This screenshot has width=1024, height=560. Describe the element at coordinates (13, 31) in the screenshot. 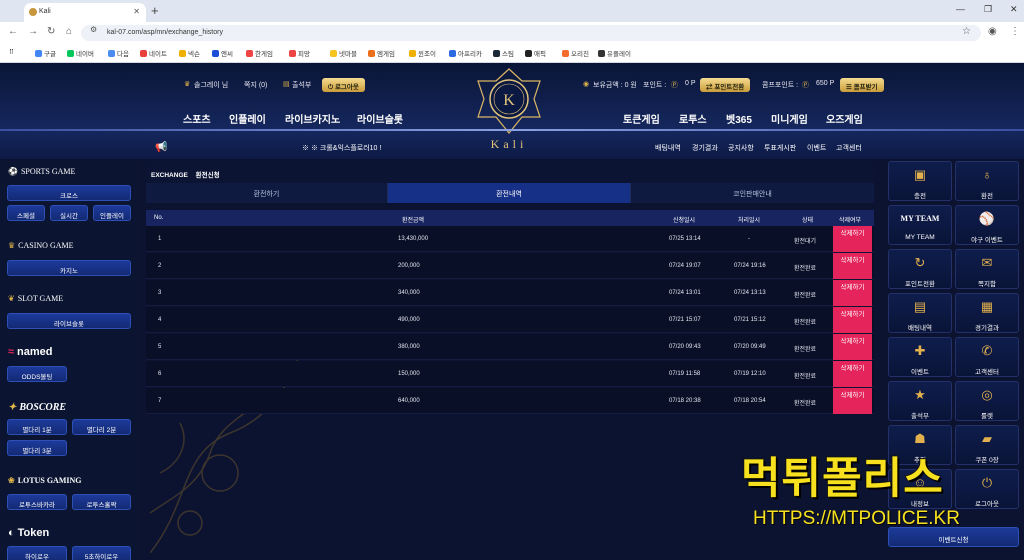

I see `back-icon: ←` at that location.